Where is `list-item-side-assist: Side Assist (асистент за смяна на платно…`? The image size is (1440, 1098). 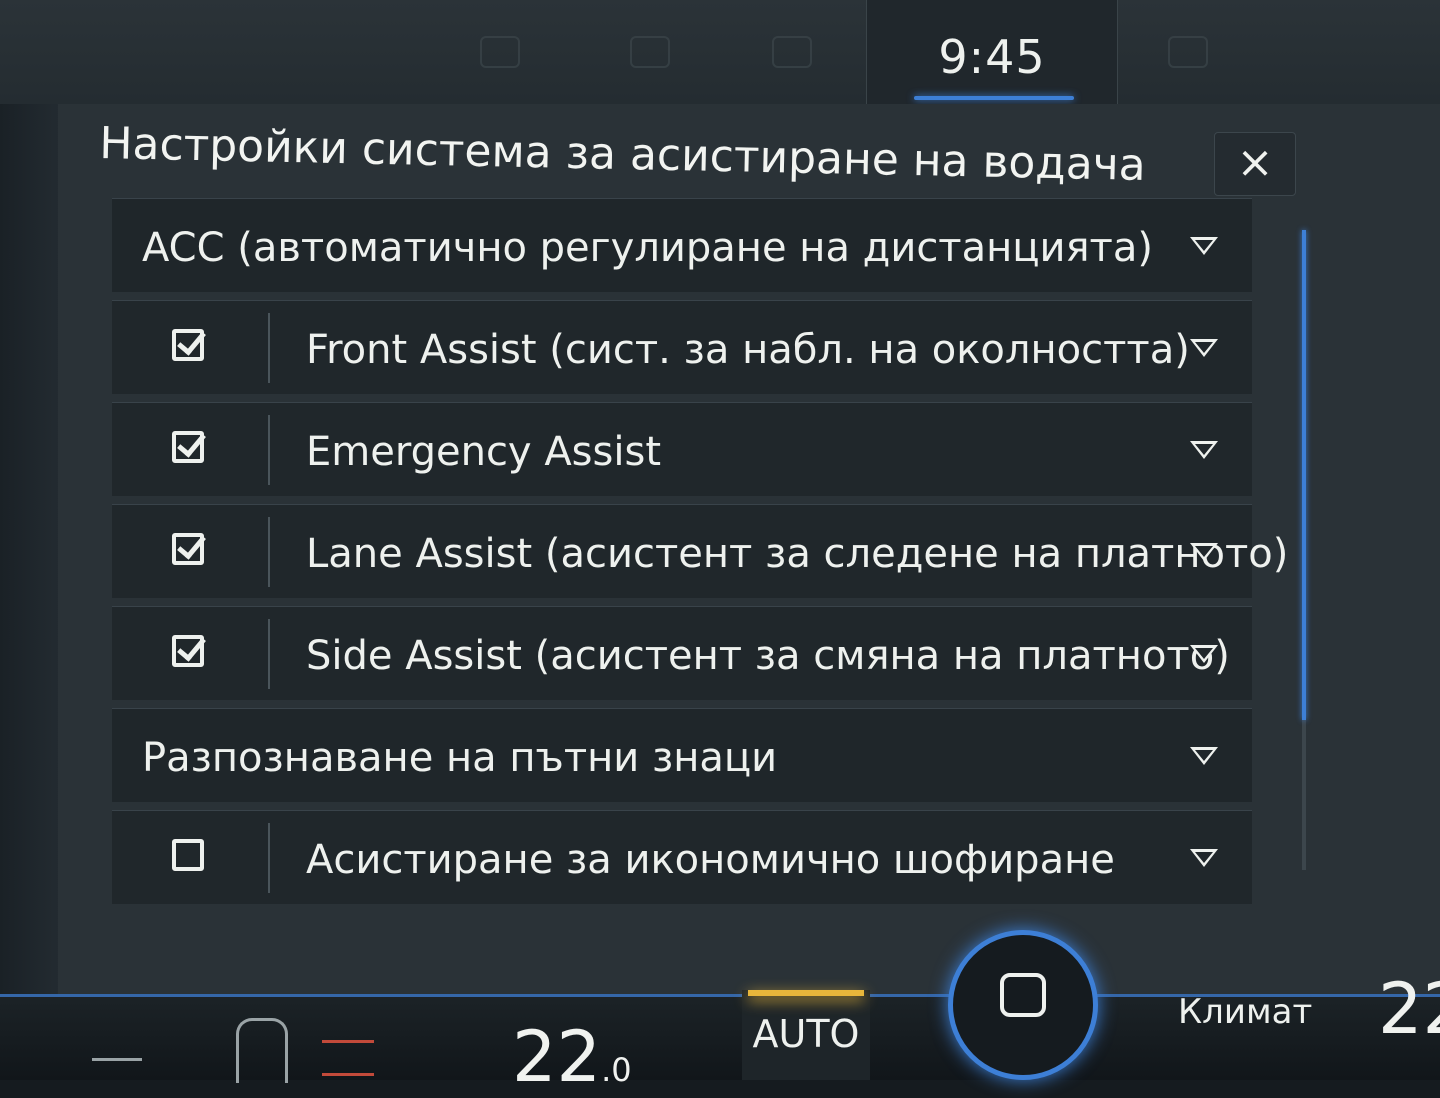 list-item-side-assist: Side Assist (асистент за смяна на платно… is located at coordinates (682, 653).